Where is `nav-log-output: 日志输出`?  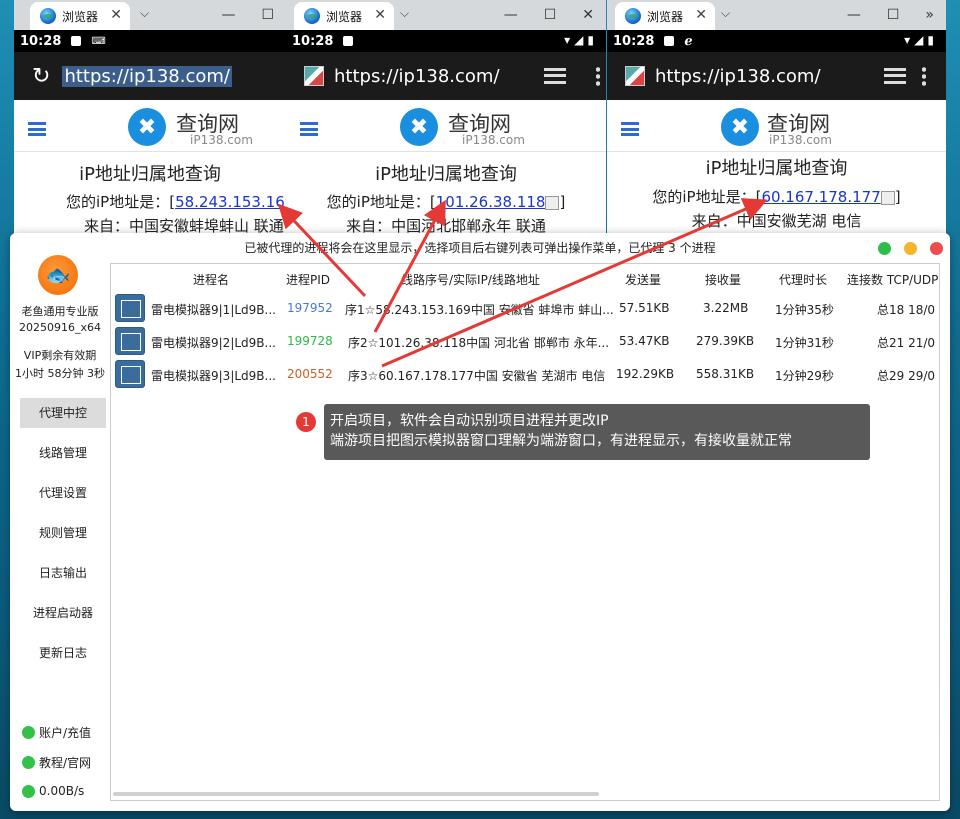 nav-log-output: 日志输出 is located at coordinates (63, 573).